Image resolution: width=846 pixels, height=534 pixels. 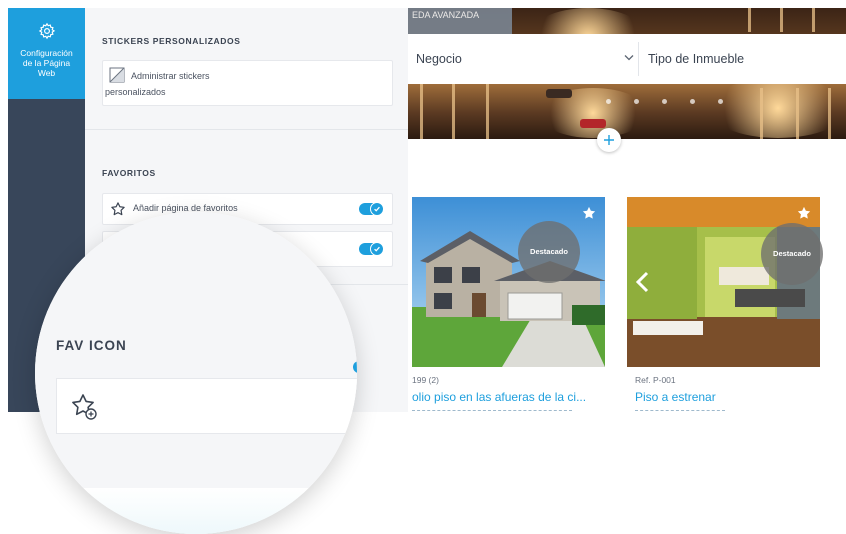 What do you see at coordinates (734, 304) in the screenshot?
I see `listing-card: Destacado Ref. P-001 Piso a estrenar` at bounding box center [734, 304].